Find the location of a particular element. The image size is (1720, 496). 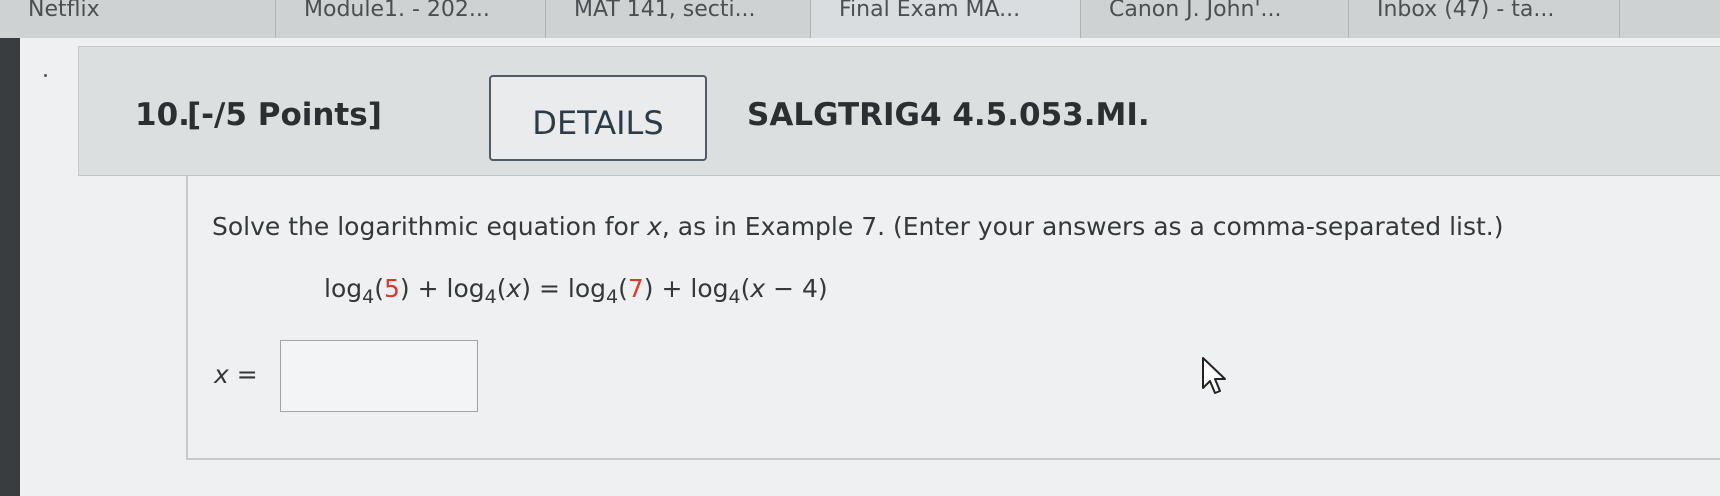

eq-log-3: log is located at coordinates (587, 288).